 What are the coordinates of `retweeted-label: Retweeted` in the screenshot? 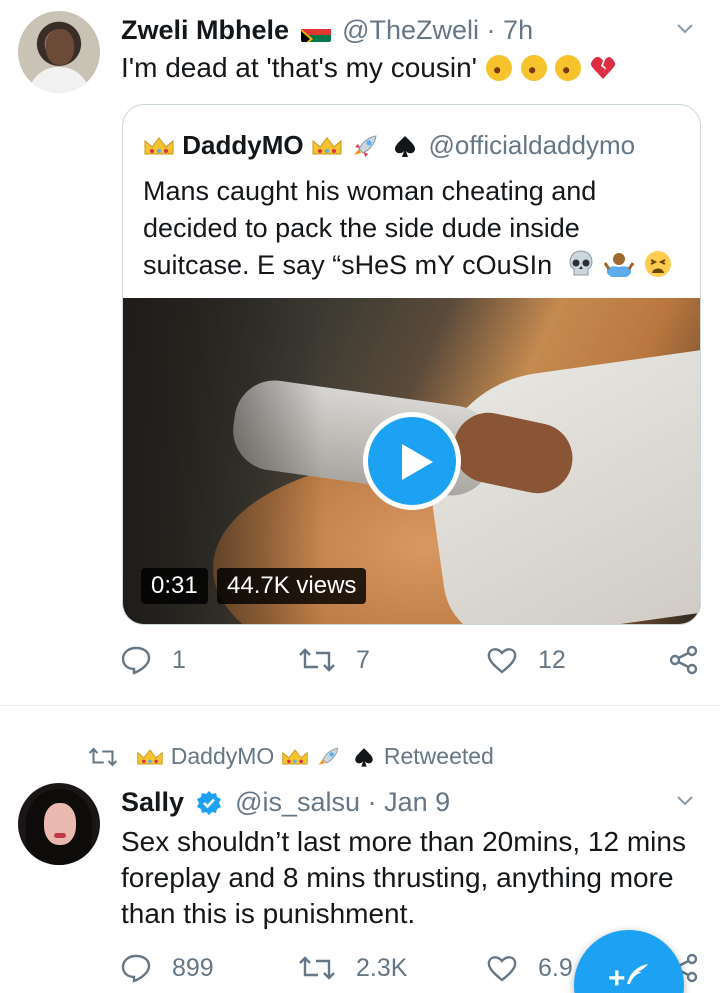 It's located at (438, 756).